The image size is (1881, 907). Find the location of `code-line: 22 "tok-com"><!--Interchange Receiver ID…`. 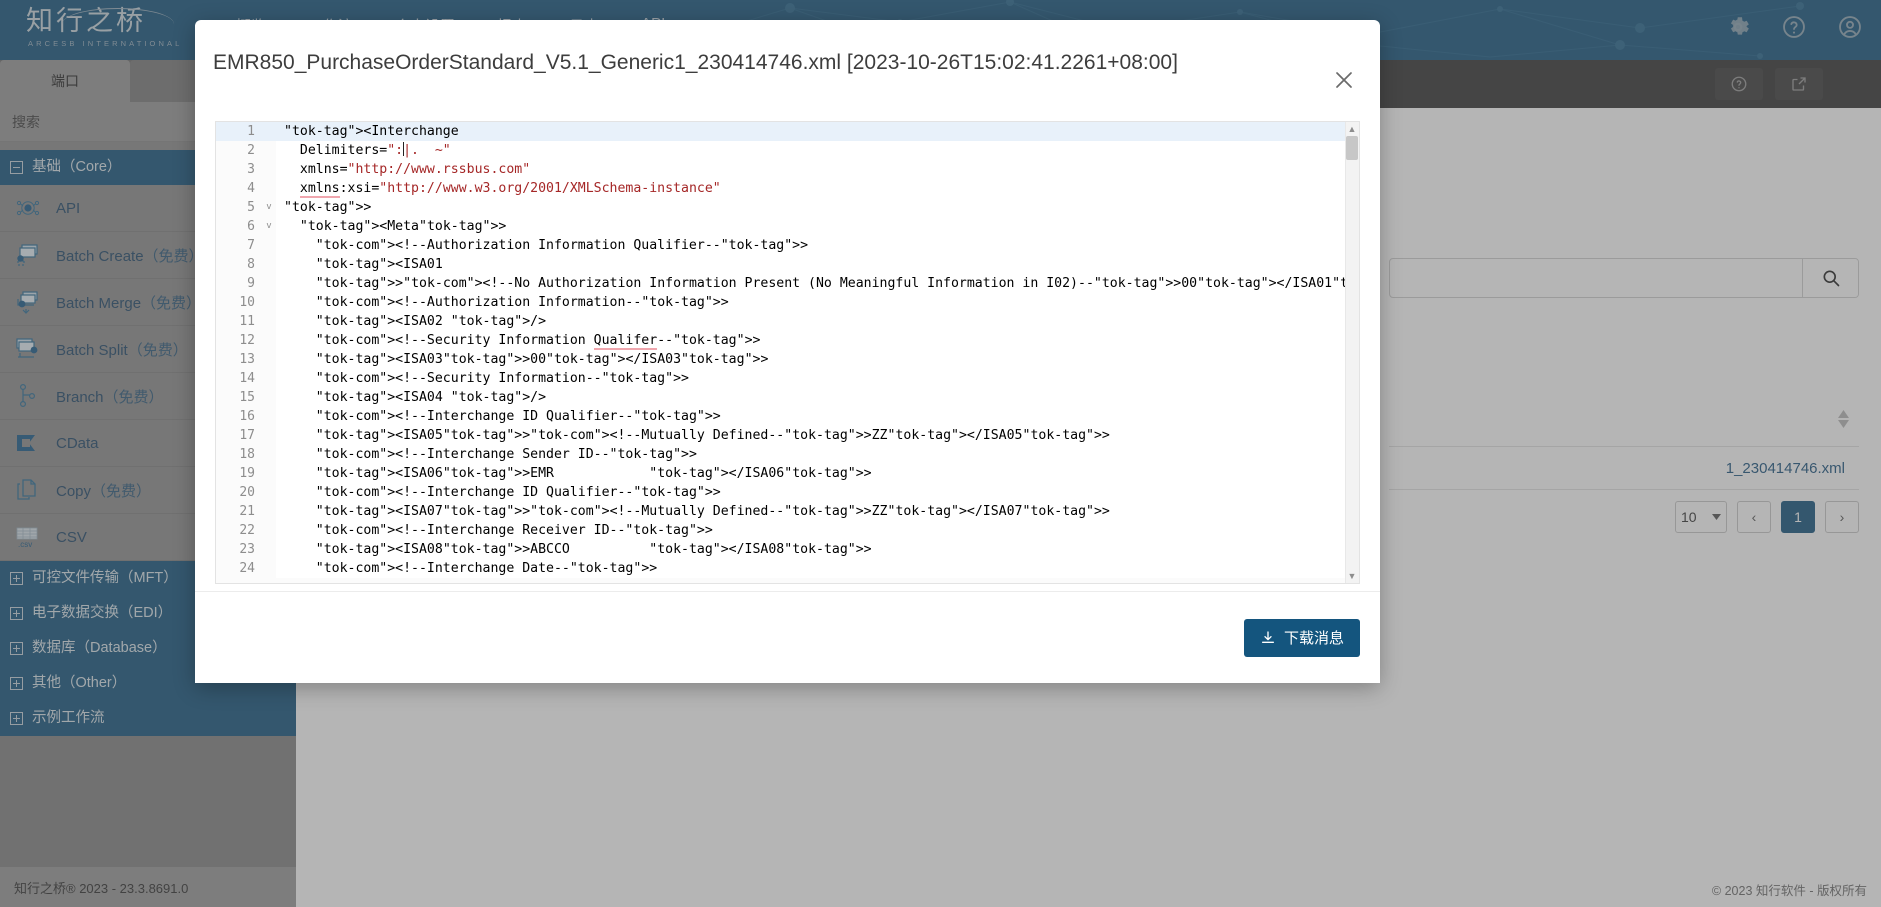

code-line: 22 "tok-com"><!--Interchange Receiver ID… is located at coordinates (787, 530).